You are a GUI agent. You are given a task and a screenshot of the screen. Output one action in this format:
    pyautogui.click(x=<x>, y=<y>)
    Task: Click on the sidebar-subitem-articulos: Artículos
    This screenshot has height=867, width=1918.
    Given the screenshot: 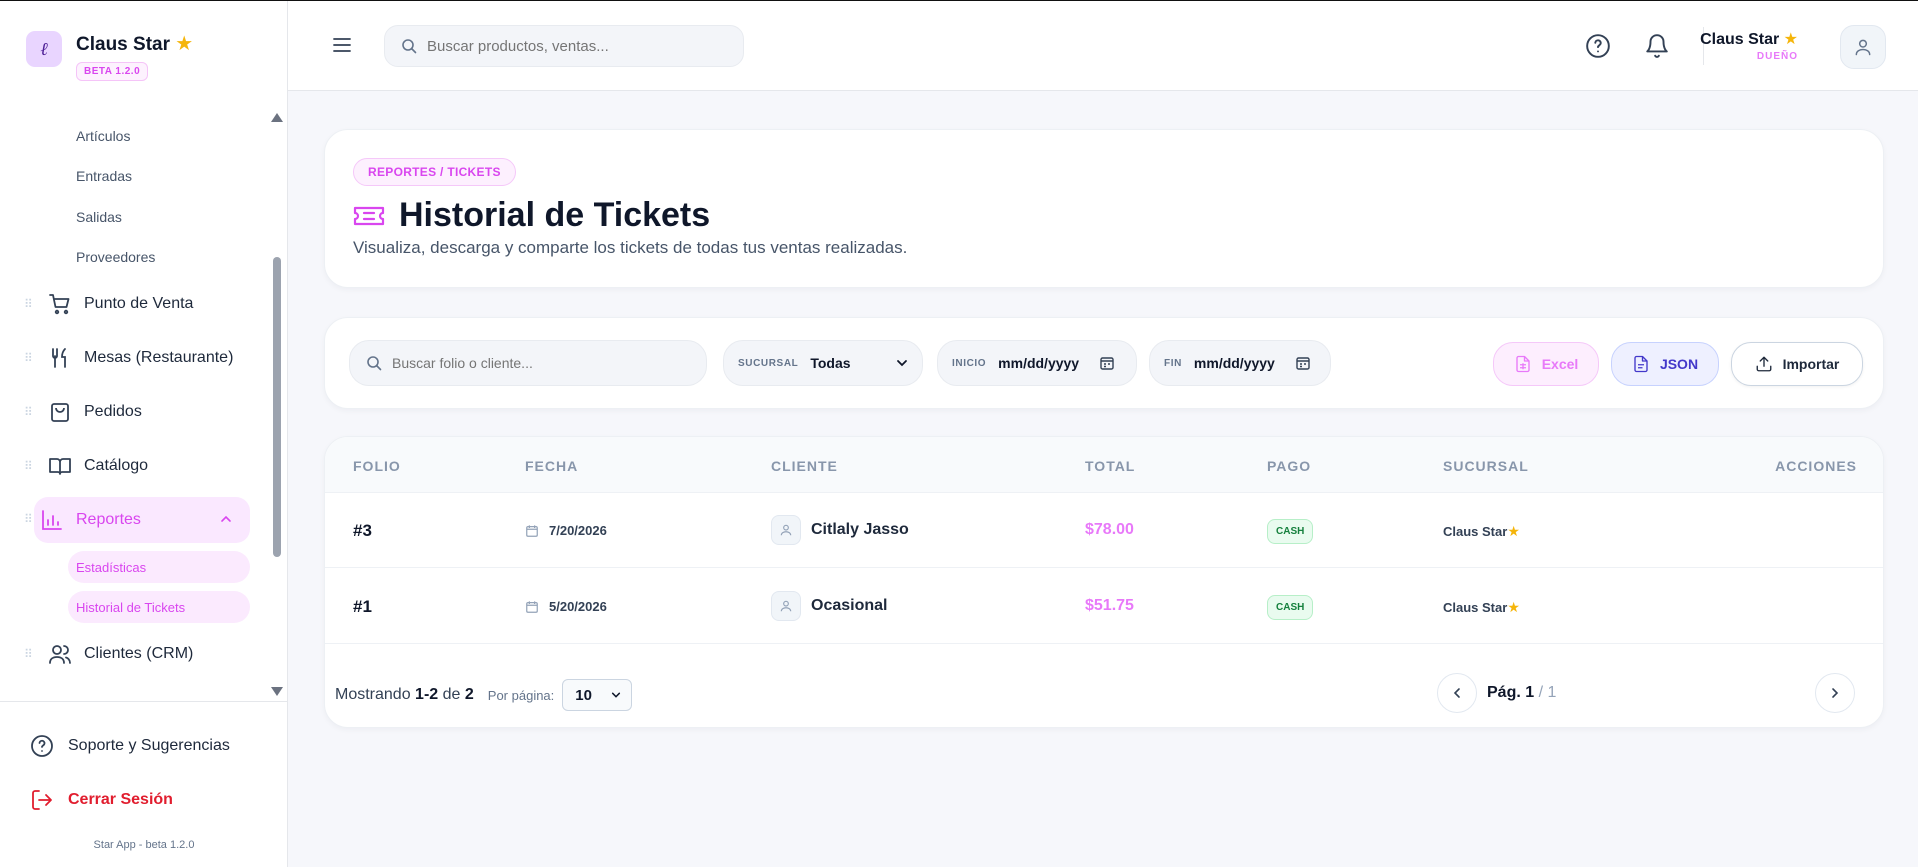 What is the action you would take?
    pyautogui.click(x=103, y=136)
    